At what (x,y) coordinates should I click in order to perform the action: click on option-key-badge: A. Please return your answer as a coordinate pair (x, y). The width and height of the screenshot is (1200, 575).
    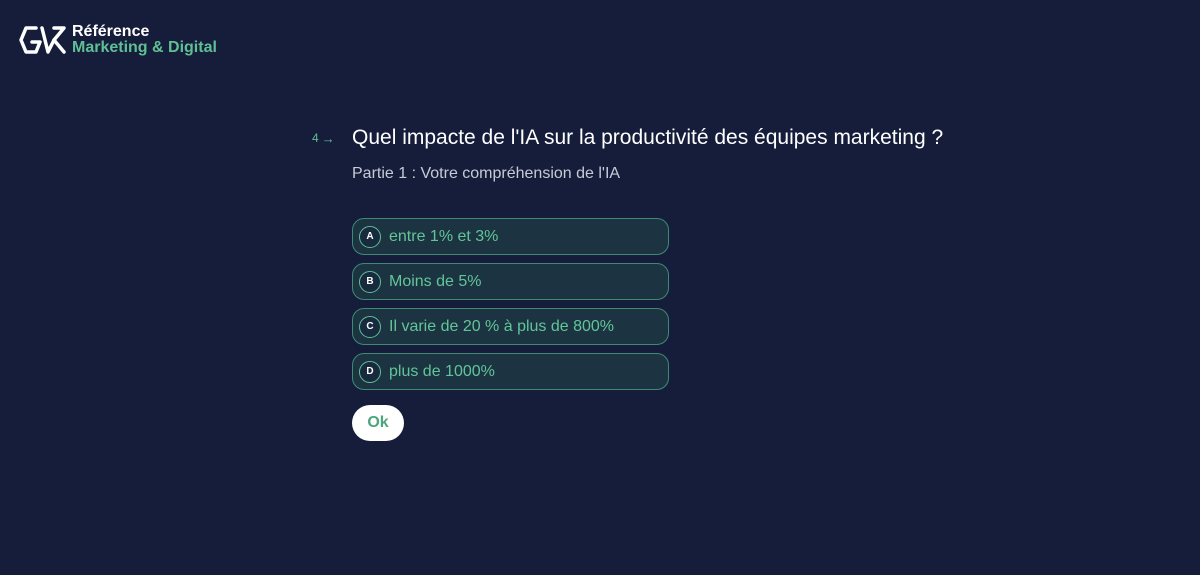
    Looking at the image, I should click on (370, 236).